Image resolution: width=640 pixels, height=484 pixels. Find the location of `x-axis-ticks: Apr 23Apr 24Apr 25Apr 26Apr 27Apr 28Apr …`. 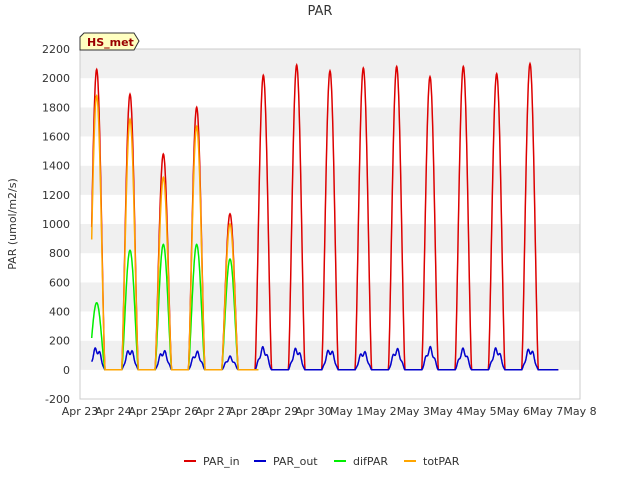

x-axis-ticks: Apr 23Apr 24Apr 25Apr 26Apr 27Apr 28Apr … is located at coordinates (329, 411).